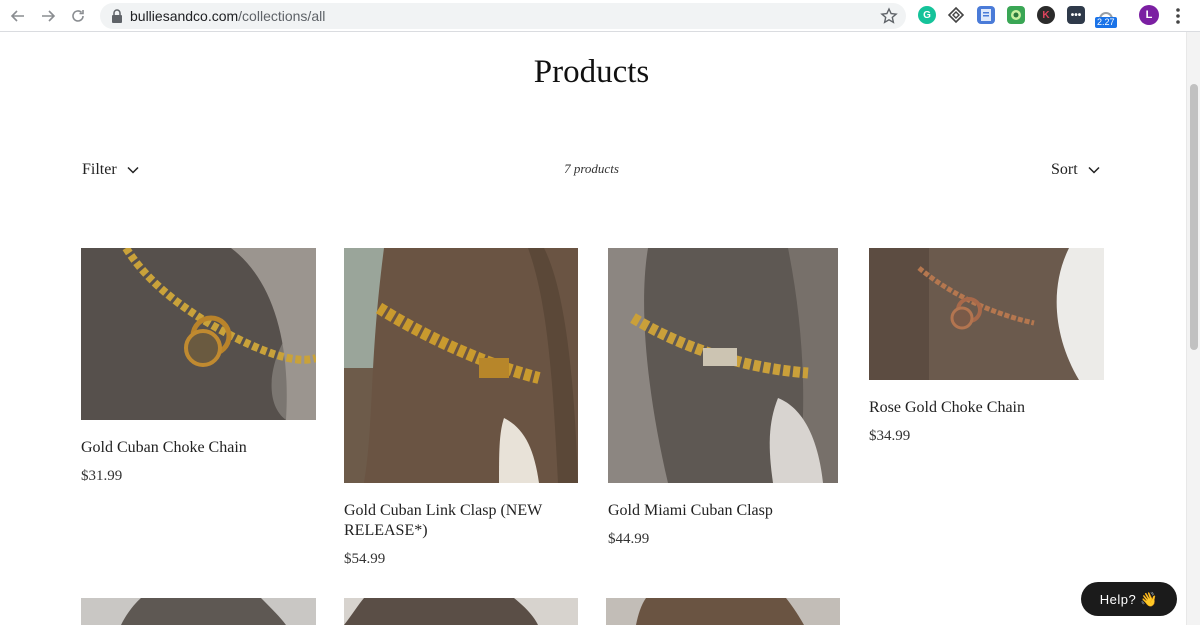 Image resolution: width=1200 pixels, height=625 pixels. Describe the element at coordinates (1178, 16) in the screenshot. I see `more-vert-icon` at that location.